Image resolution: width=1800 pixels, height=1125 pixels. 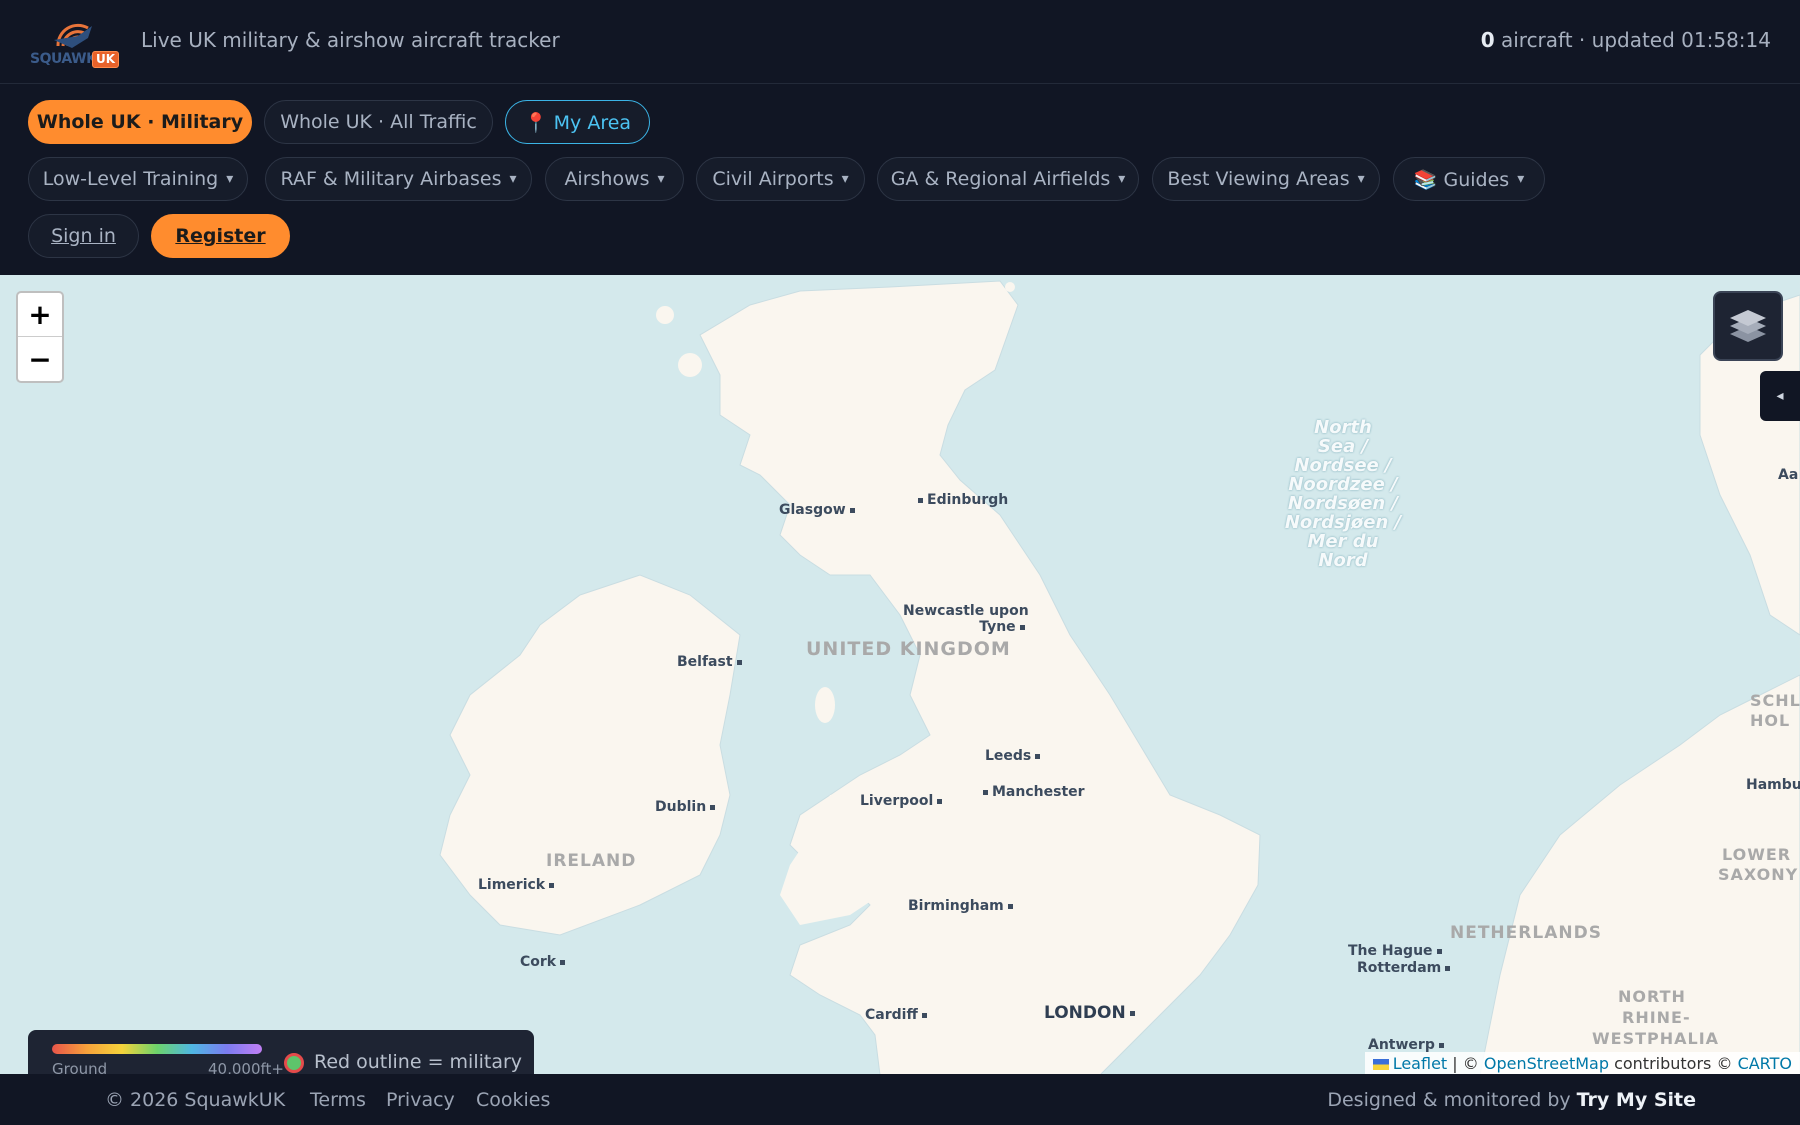 I want to click on legend-military-note: Red outline = military, so click(x=418, y=1062).